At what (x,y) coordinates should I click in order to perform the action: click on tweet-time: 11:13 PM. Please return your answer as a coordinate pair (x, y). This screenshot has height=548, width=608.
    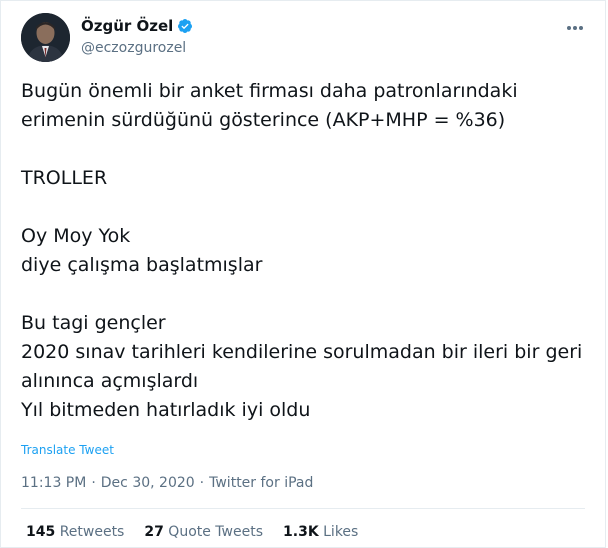
    Looking at the image, I should click on (53, 483).